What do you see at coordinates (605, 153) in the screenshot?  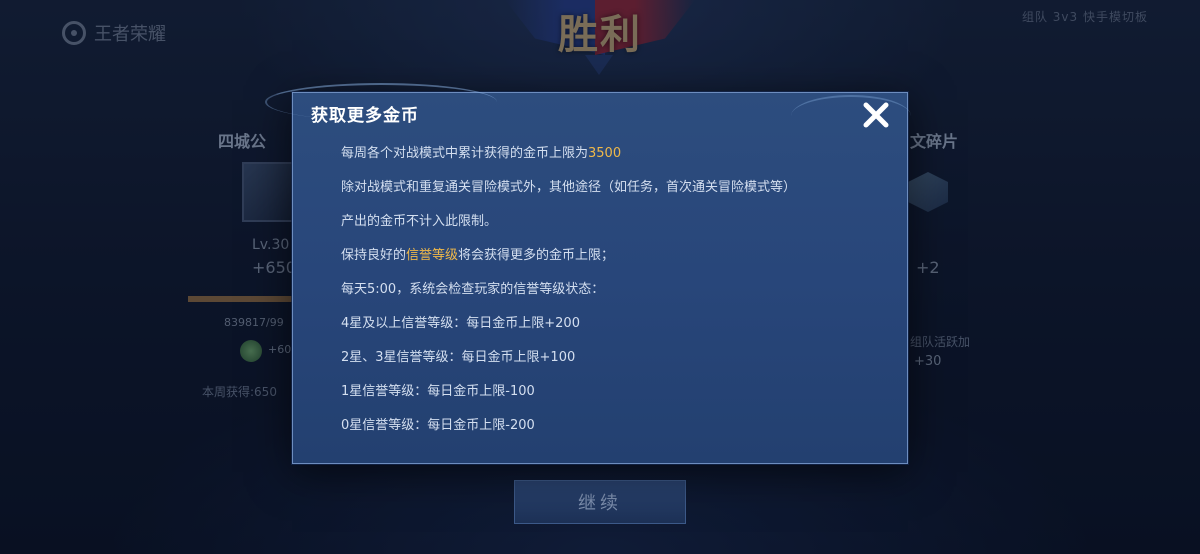 I see `weekly-cap-value: 3500` at bounding box center [605, 153].